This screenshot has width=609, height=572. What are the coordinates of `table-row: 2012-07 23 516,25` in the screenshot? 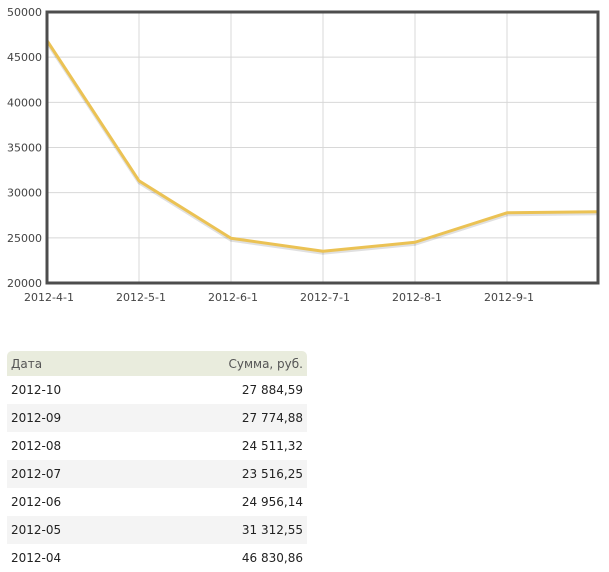 It's located at (157, 474).